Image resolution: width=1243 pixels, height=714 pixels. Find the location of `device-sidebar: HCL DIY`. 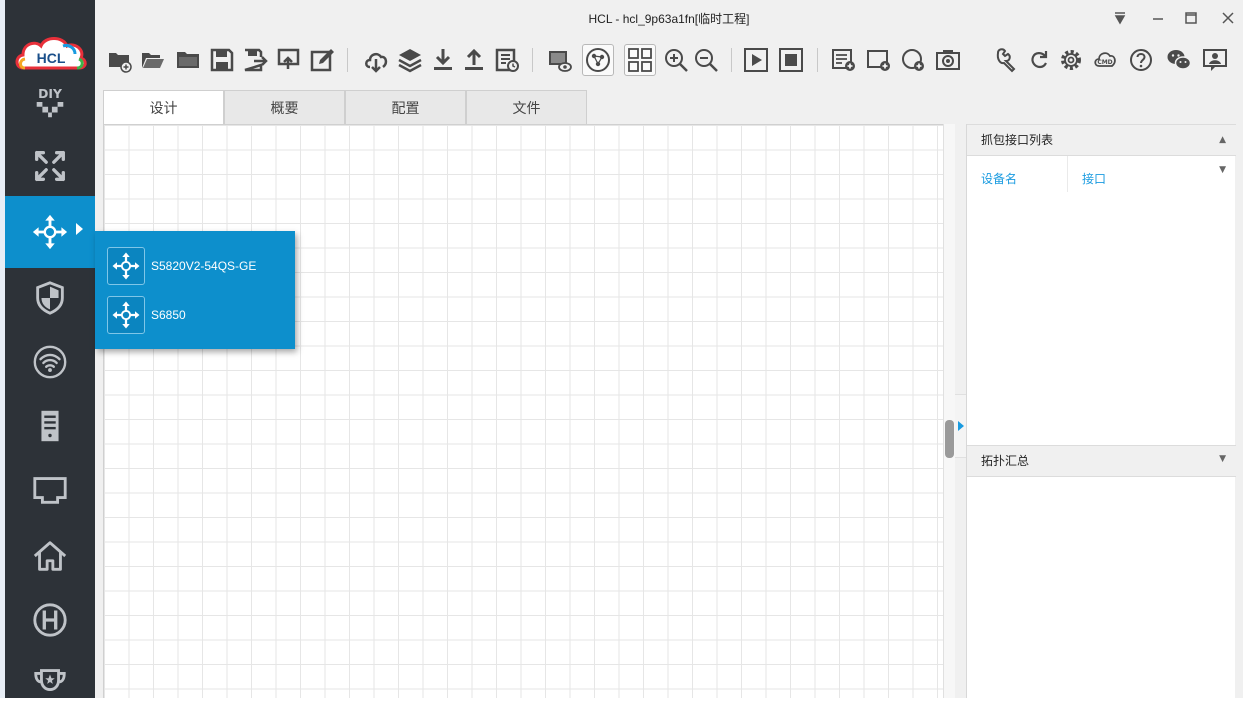

device-sidebar: HCL DIY is located at coordinates (50, 349).